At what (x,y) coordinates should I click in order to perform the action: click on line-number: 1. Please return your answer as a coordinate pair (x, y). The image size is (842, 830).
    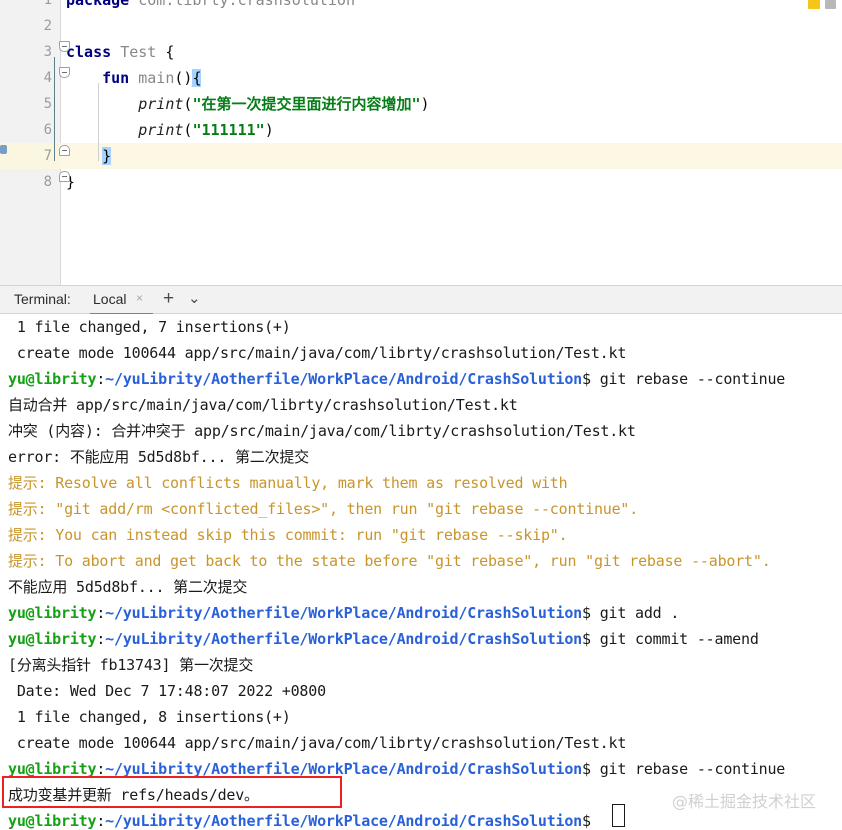
    Looking at the image, I should click on (47, 4).